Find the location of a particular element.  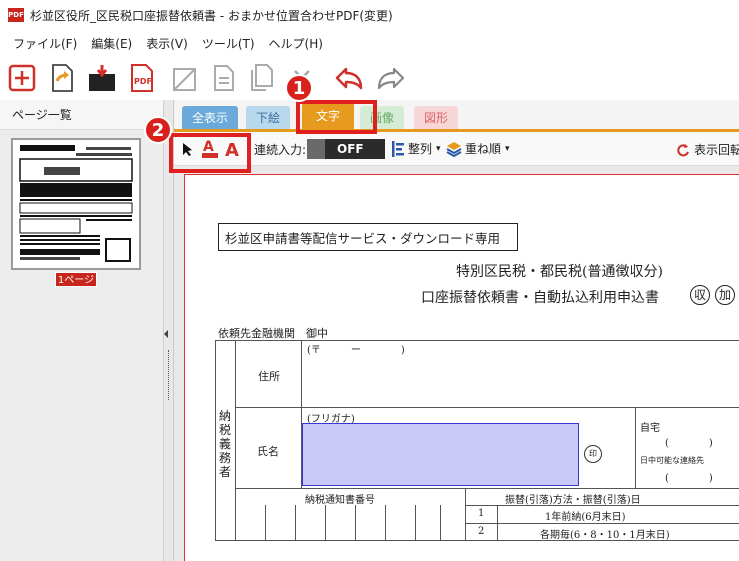

align-icon is located at coordinates (398, 148).